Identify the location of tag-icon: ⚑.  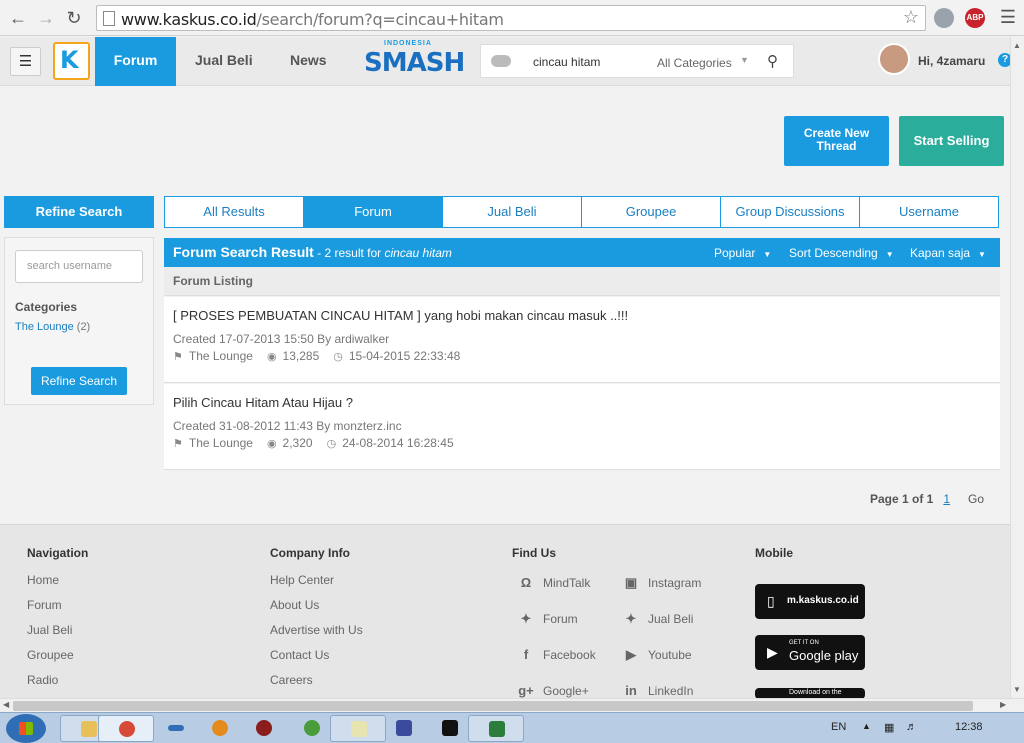
(178, 443).